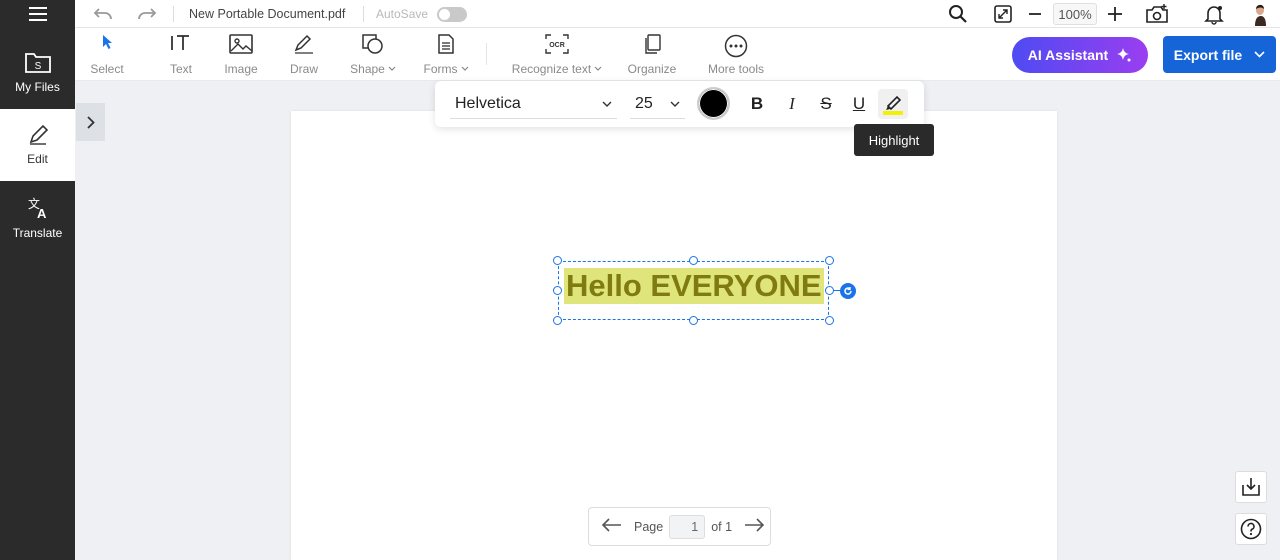 This screenshot has width=1280, height=560. Describe the element at coordinates (37, 87) in the screenshot. I see `sidebar-item-label: My Files` at that location.